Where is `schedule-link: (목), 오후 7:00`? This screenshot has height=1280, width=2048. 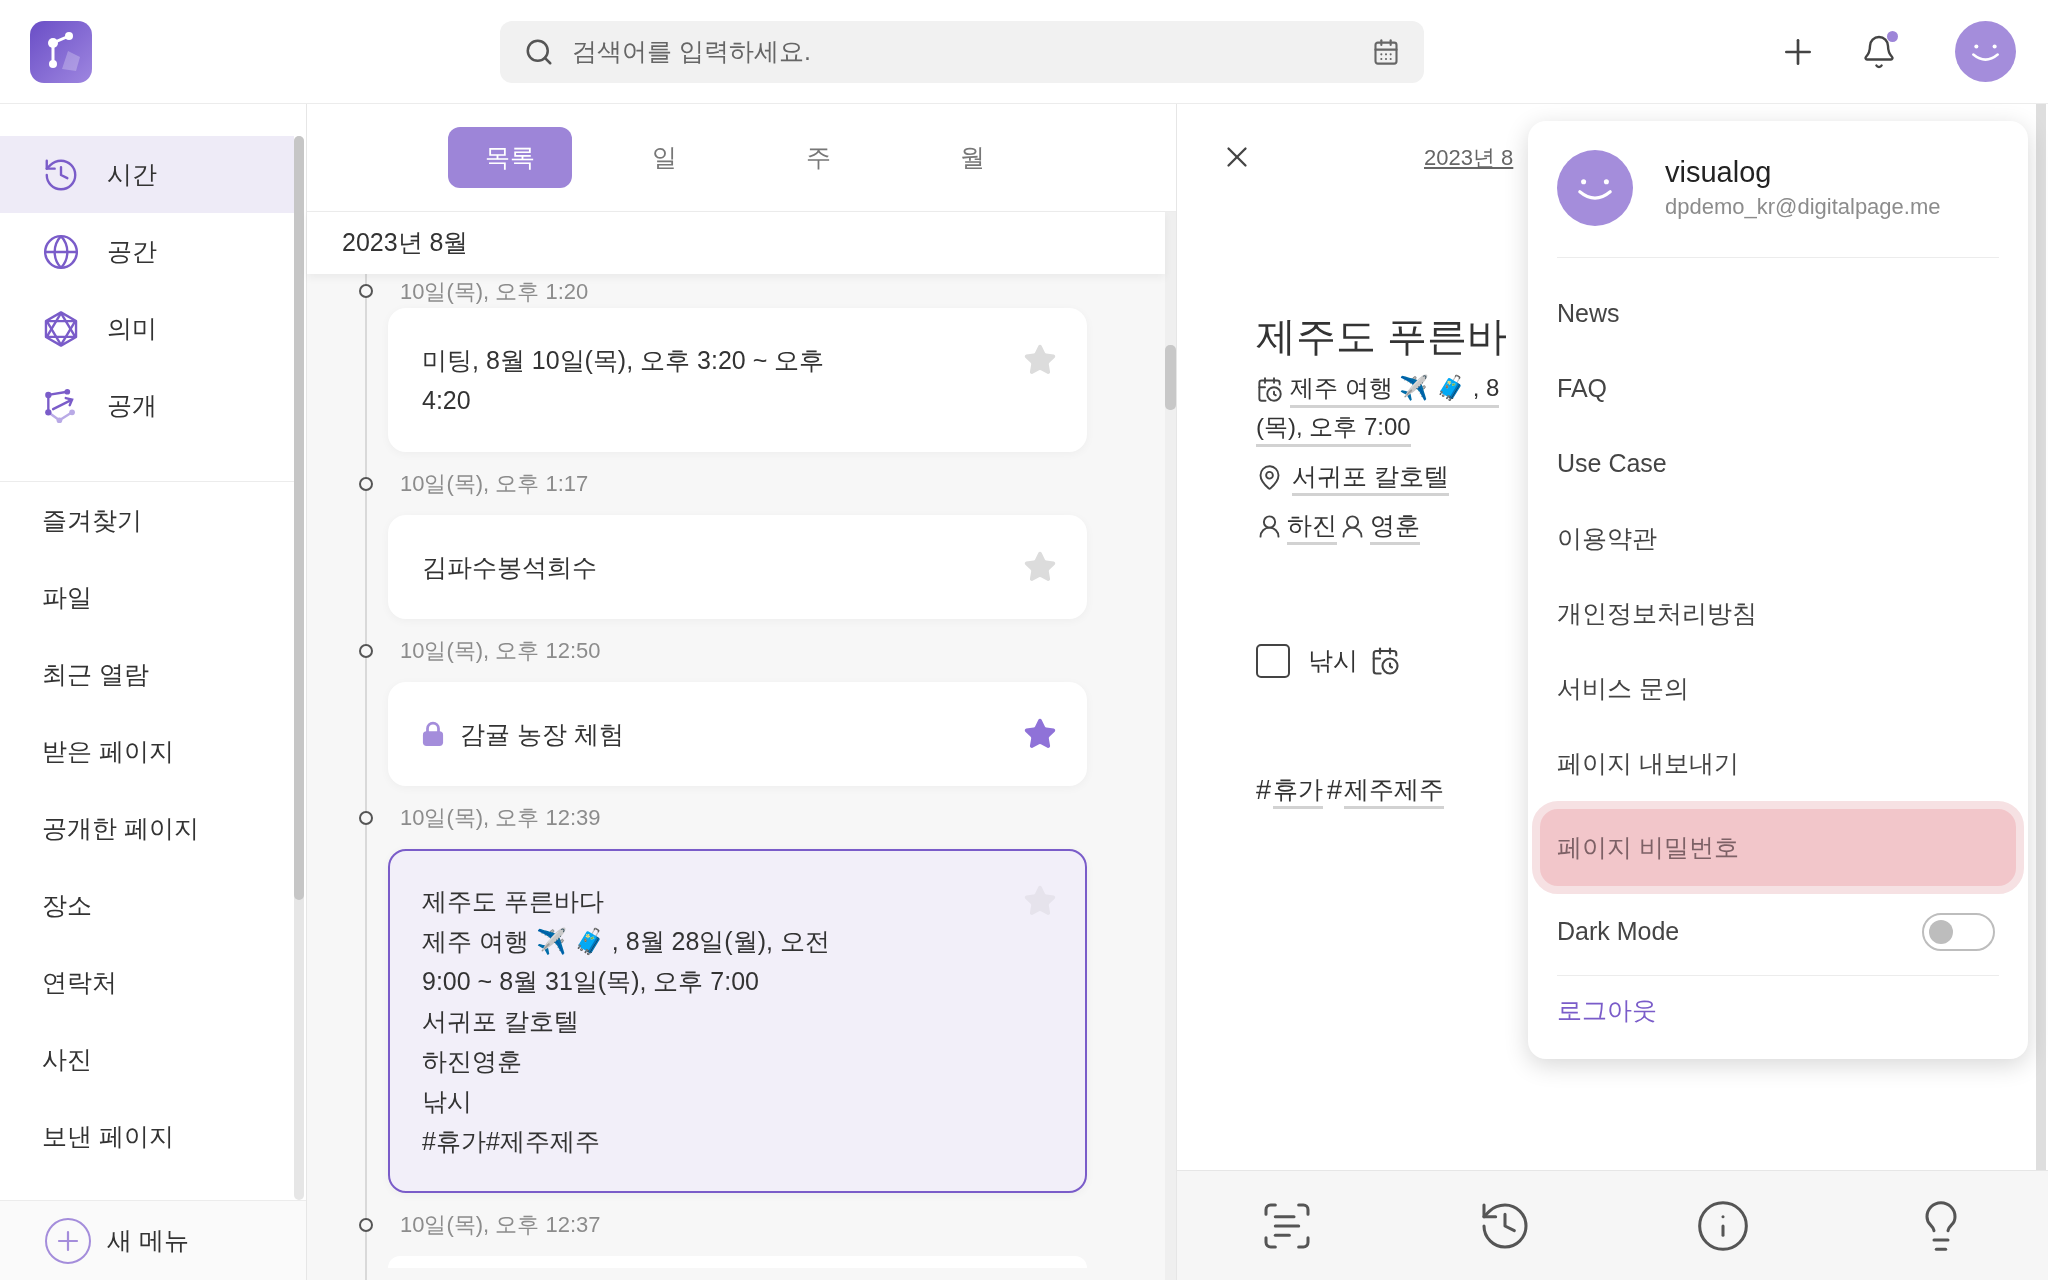
schedule-link: (목), 오후 7:00 is located at coordinates (1333, 428).